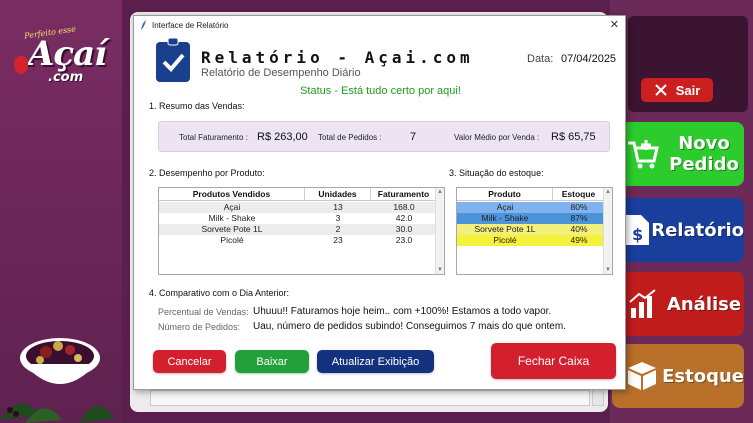 This screenshot has height=423, width=753. What do you see at coordinates (697, 230) in the screenshot?
I see `relatorio-label: Relatório` at bounding box center [697, 230].